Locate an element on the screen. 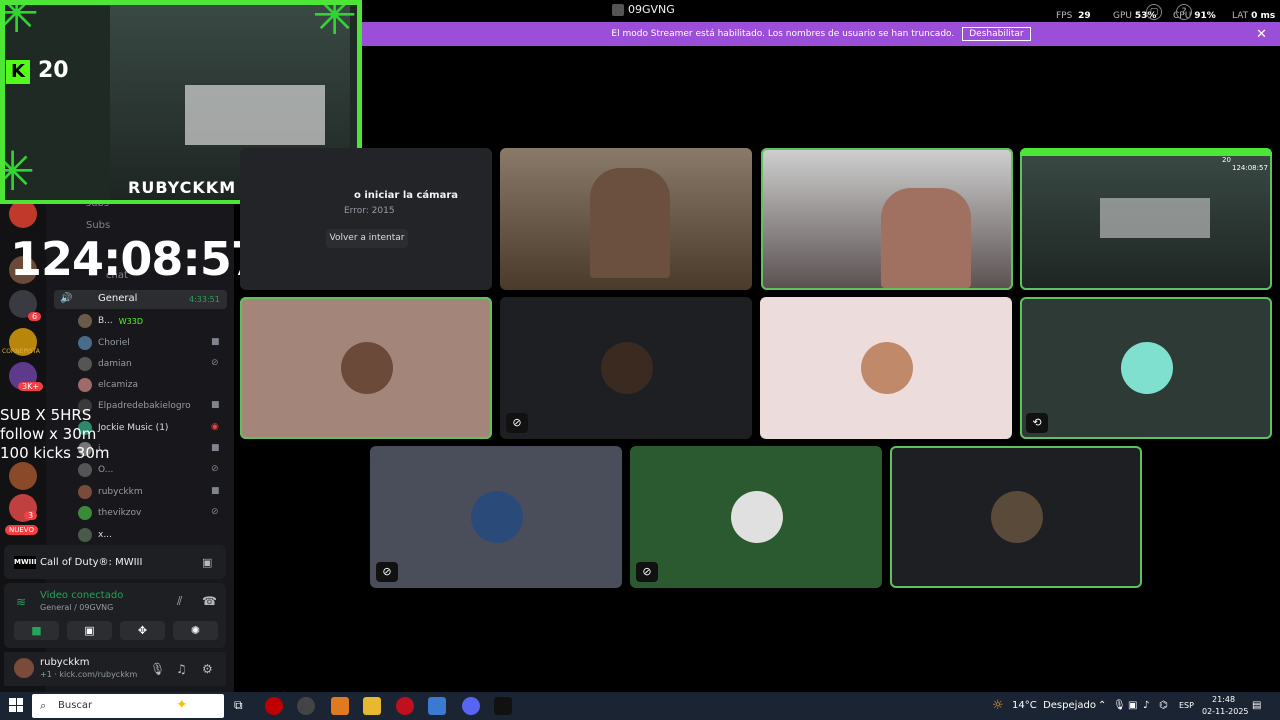 The image size is (1280, 720). signal-icon: ≋ is located at coordinates (21, 602).